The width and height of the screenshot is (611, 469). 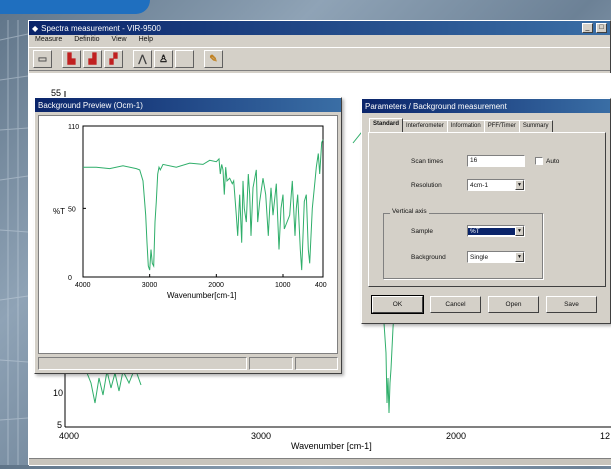 I want to click on minimize-icon: _, so click(x=587, y=28).